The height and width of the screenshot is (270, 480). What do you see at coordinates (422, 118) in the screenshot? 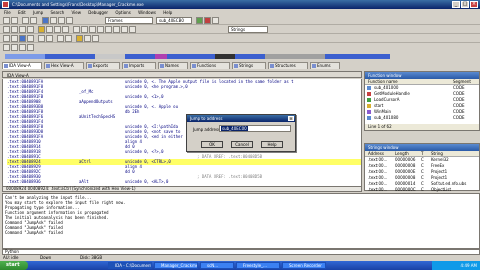
I see `function-row: sub_401080 CODE` at bounding box center [422, 118].